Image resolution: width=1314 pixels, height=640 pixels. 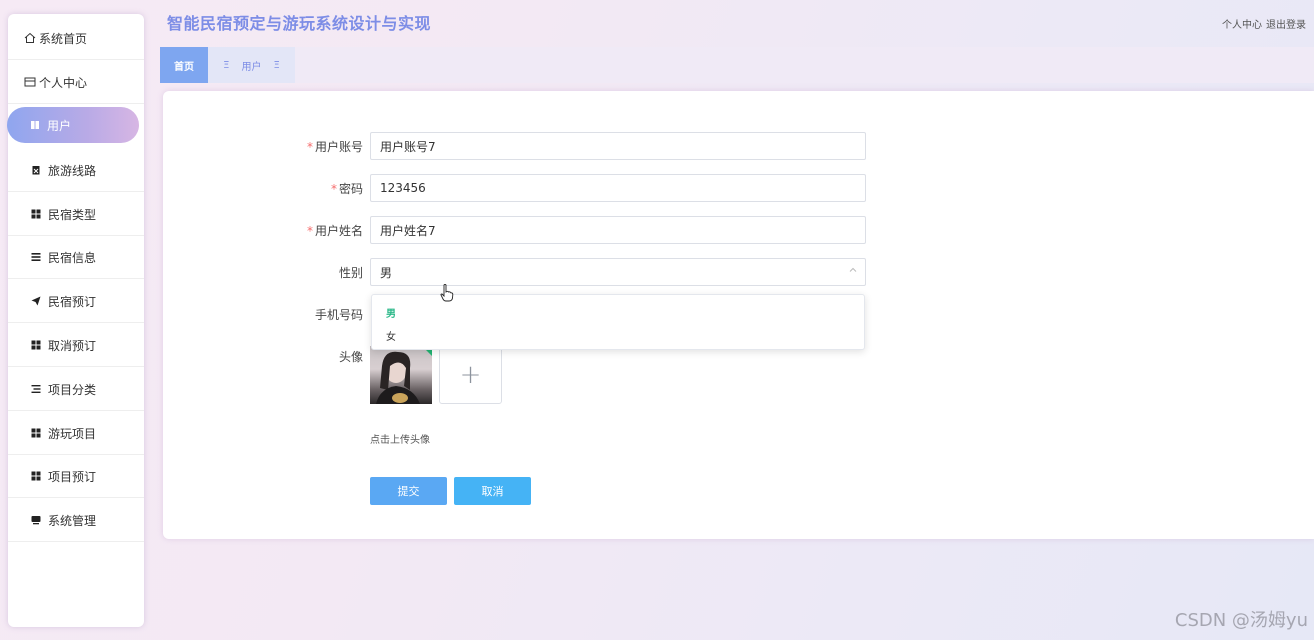 I want to click on sidebar-item-label: 系统管理, so click(x=72, y=520).